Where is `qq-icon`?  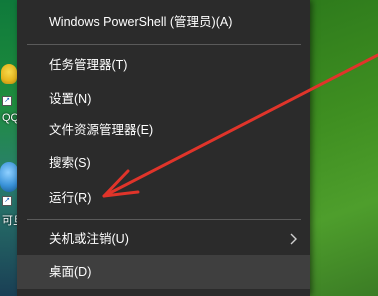 qq-icon is located at coordinates (9, 74).